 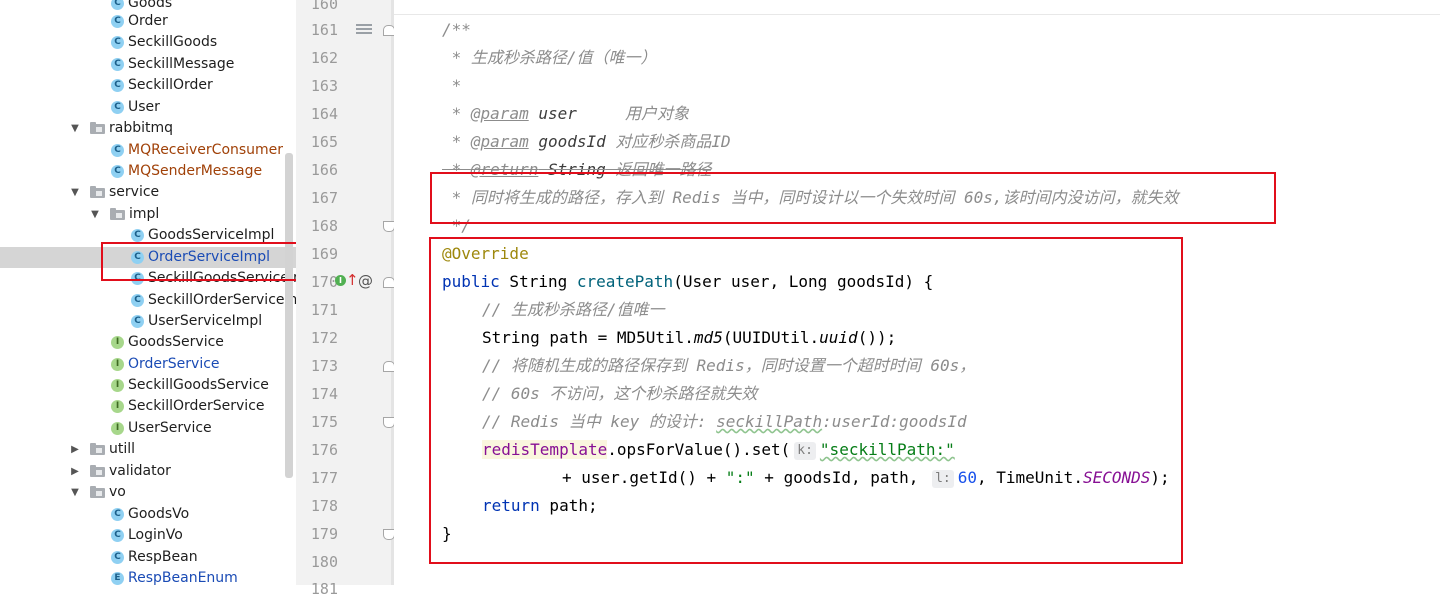 What do you see at coordinates (340, 280) in the screenshot?
I see `implements-method-icon: I` at bounding box center [340, 280].